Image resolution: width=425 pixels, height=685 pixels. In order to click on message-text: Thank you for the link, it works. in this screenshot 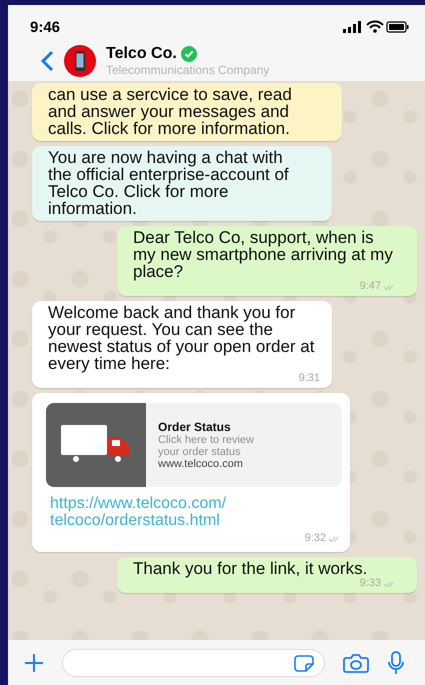, I will do `click(250, 568)`.